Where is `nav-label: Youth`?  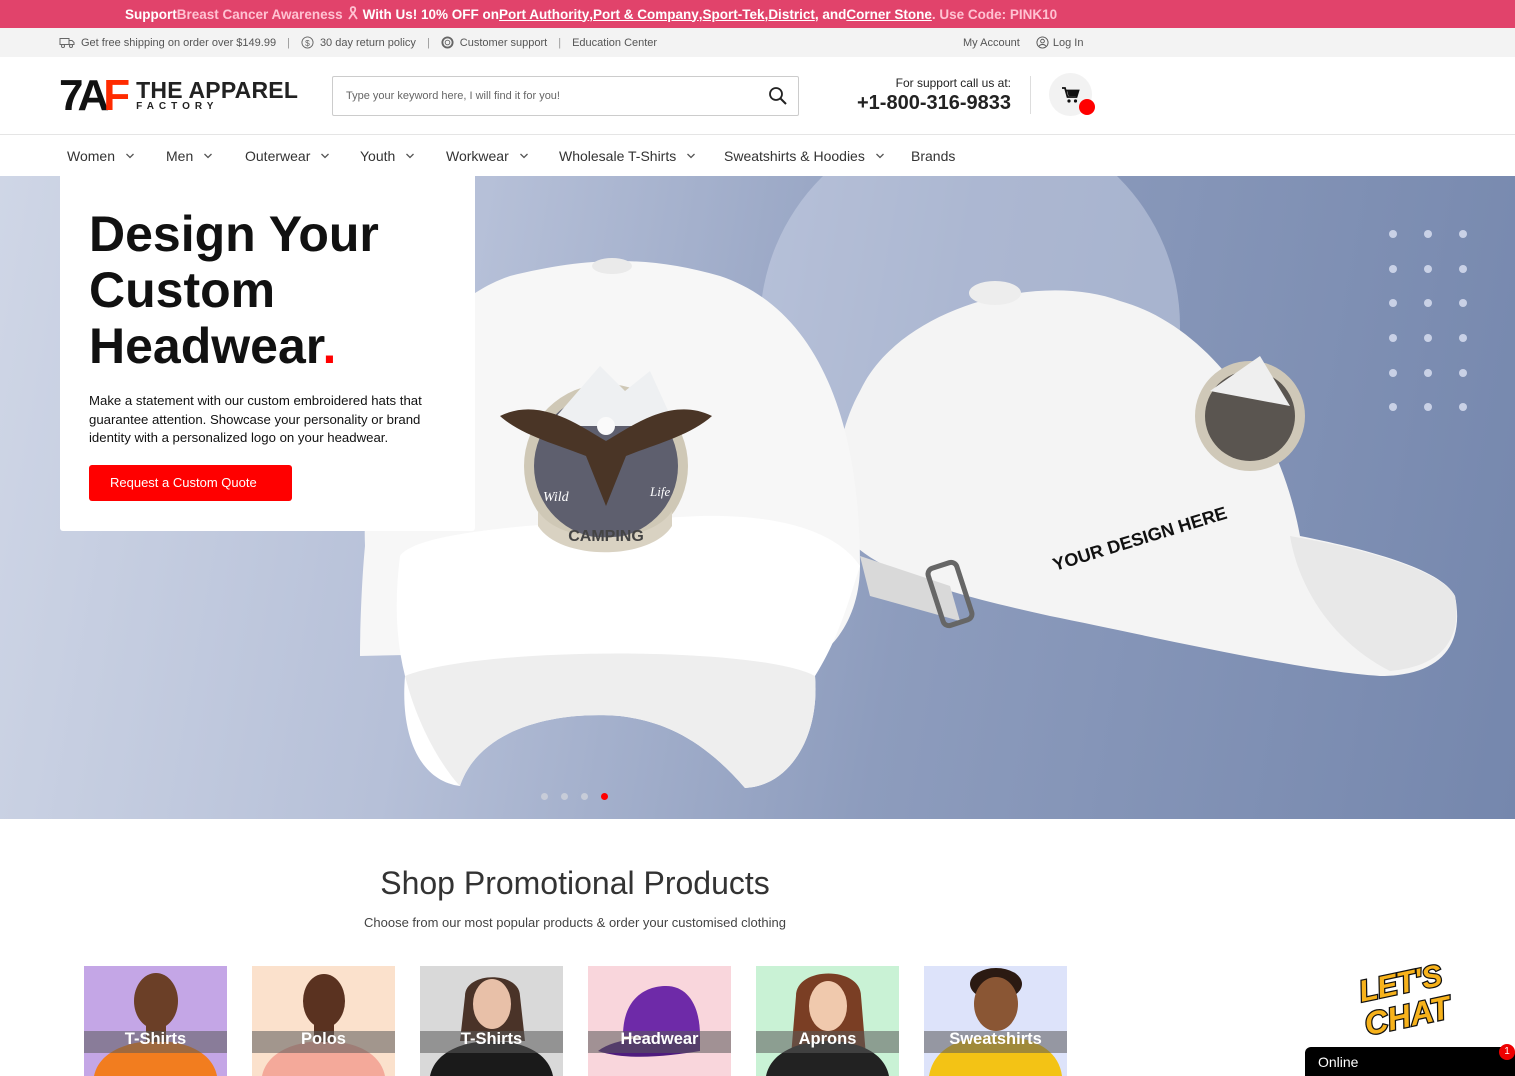 nav-label: Youth is located at coordinates (378, 155).